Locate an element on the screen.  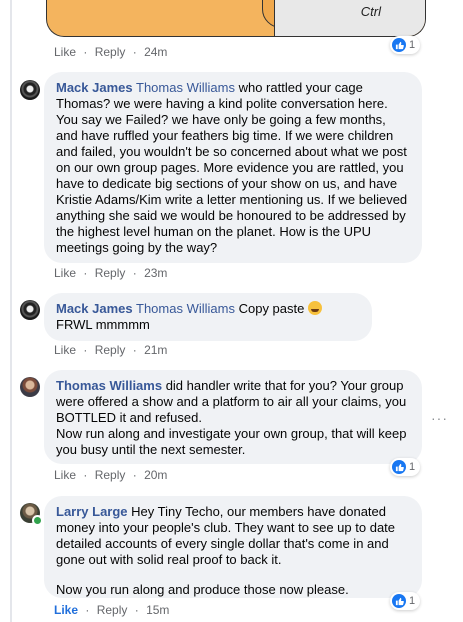
image-panel is located at coordinates (349, 18).